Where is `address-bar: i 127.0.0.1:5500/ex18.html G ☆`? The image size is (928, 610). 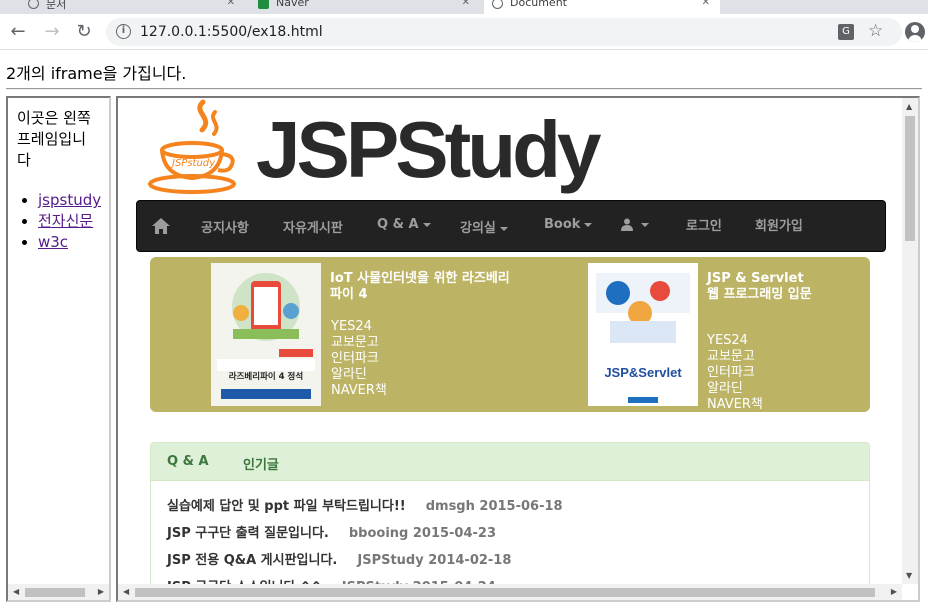
address-bar: i 127.0.0.1:5500/ex18.html G ☆ is located at coordinates (504, 32).